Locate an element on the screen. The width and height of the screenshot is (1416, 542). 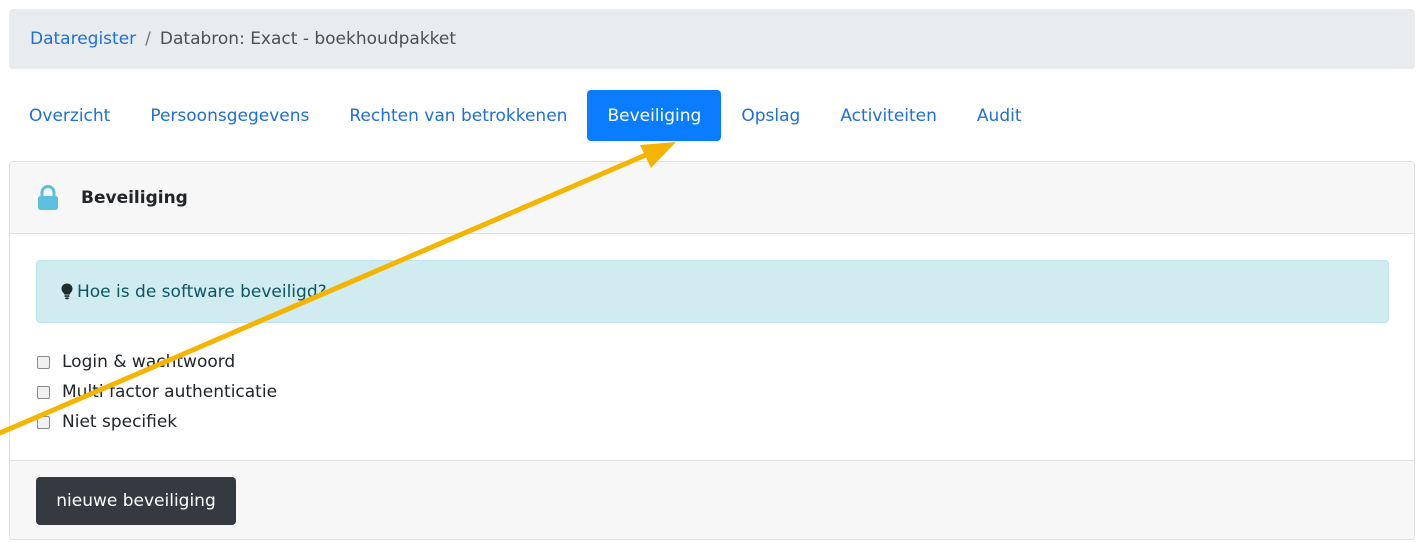
tab-beveiliging: Beveiliging is located at coordinates (654, 115).